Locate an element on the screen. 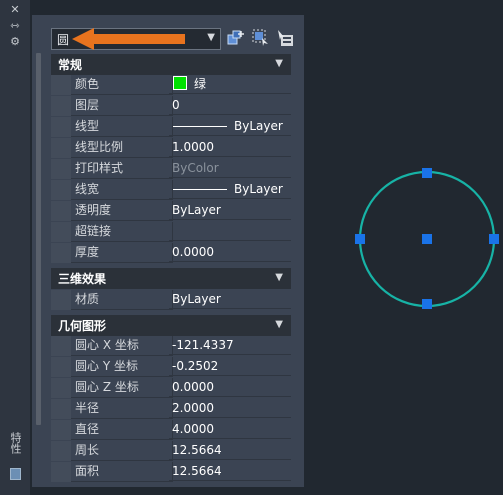 The image size is (503, 495). palette-titlebar: ✕ ⇿ ⚙ 特性 is located at coordinates (15, 247).